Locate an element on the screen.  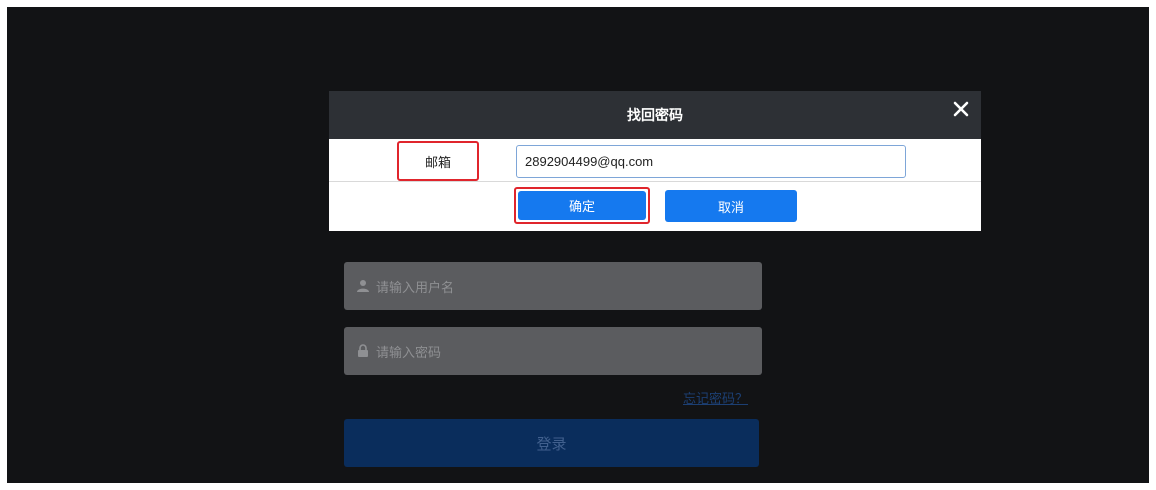
dialog-header: 找回密码 is located at coordinates (655, 115).